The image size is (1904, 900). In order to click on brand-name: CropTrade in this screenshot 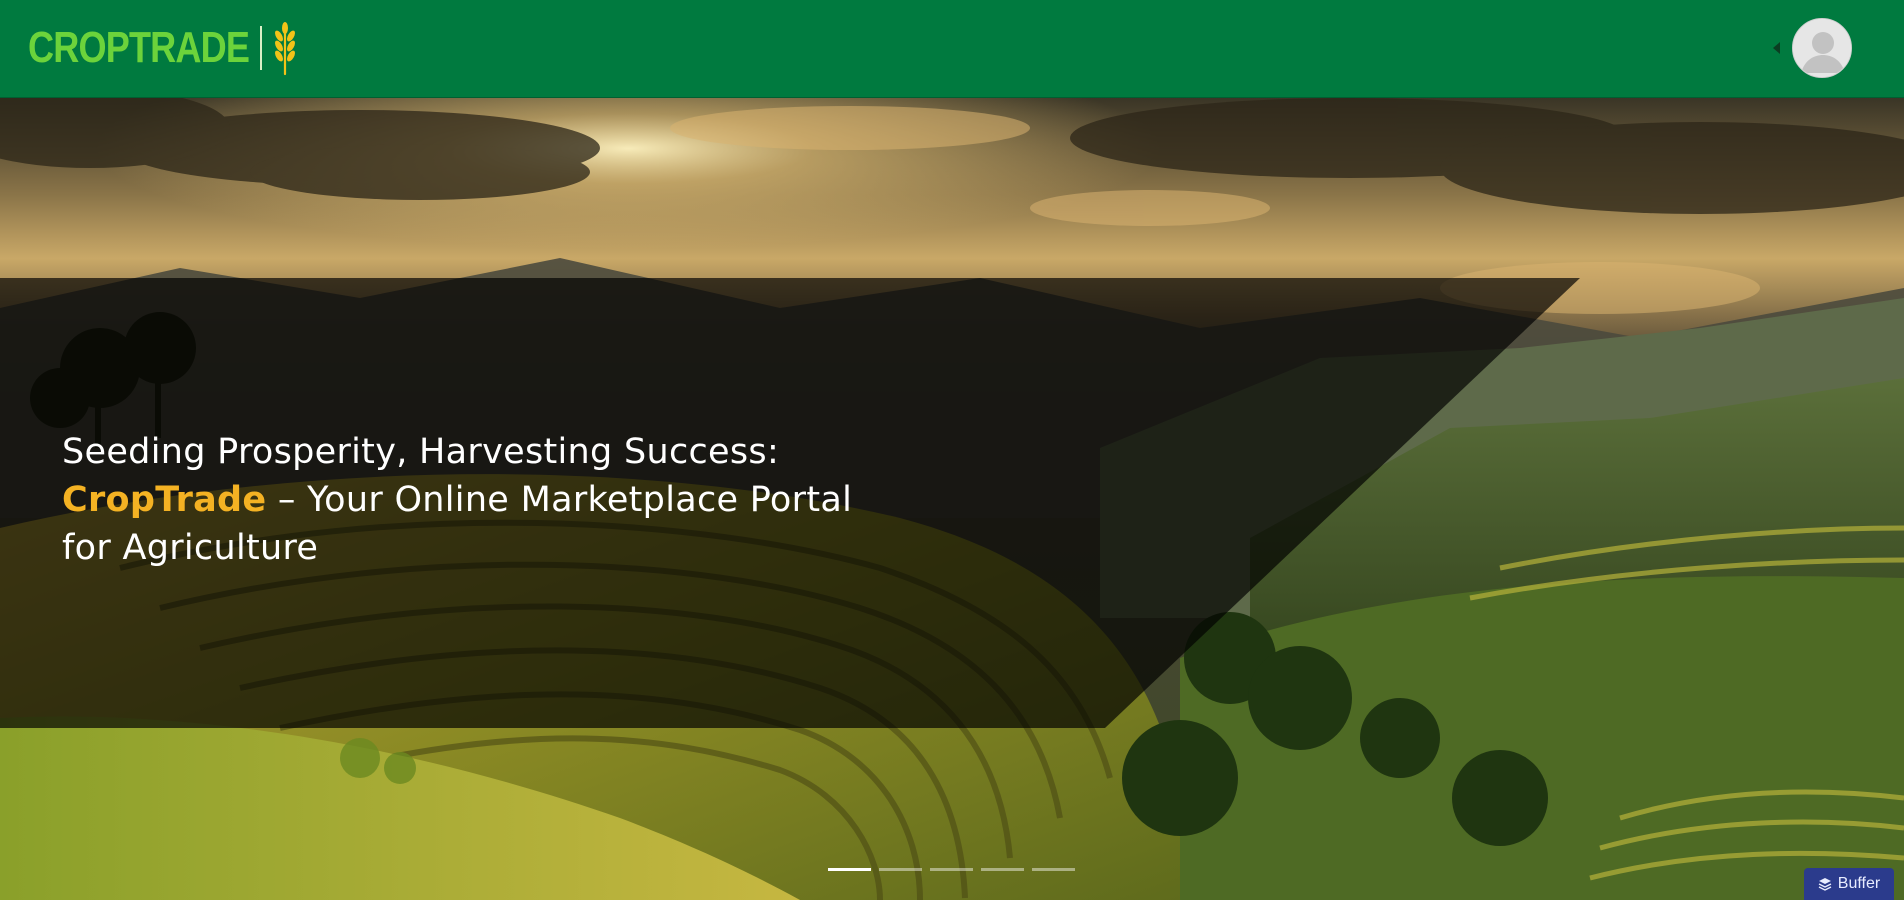, I will do `click(164, 500)`.